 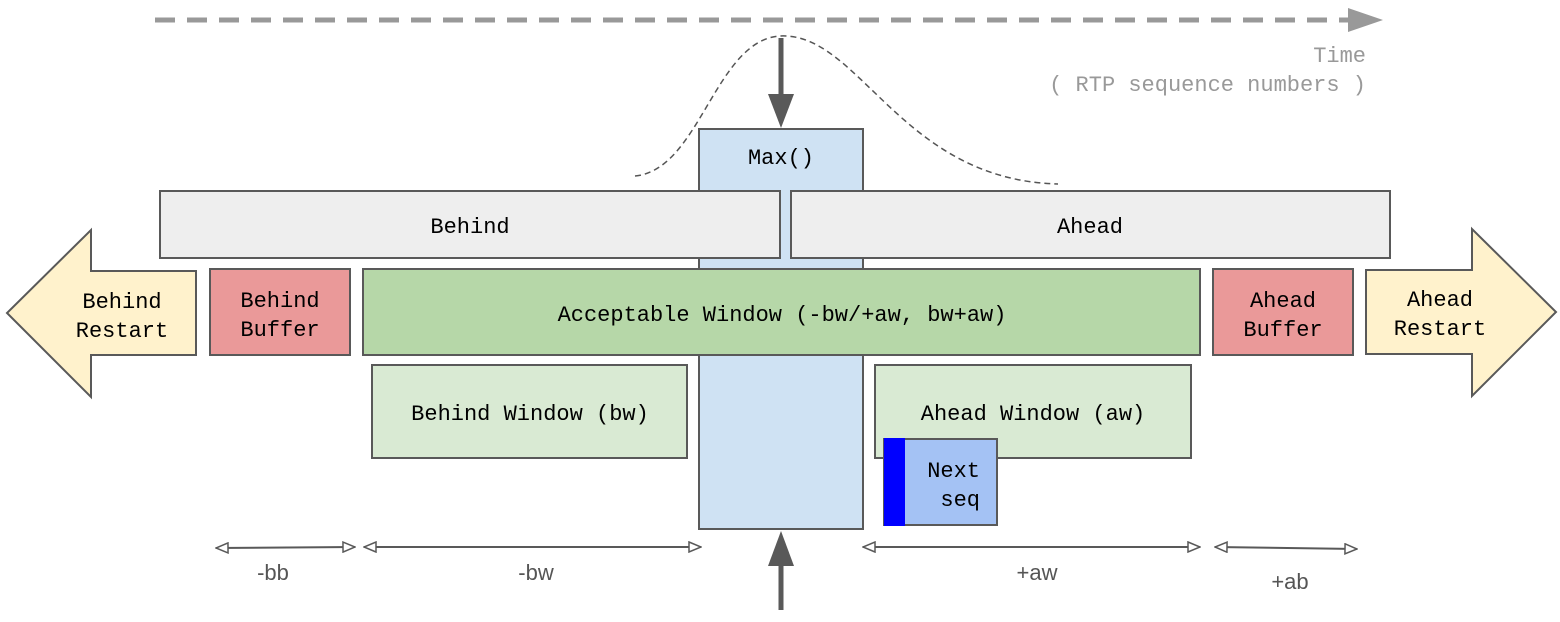 What do you see at coordinates (1090, 227) in the screenshot?
I see `ahead-label: Ahead` at bounding box center [1090, 227].